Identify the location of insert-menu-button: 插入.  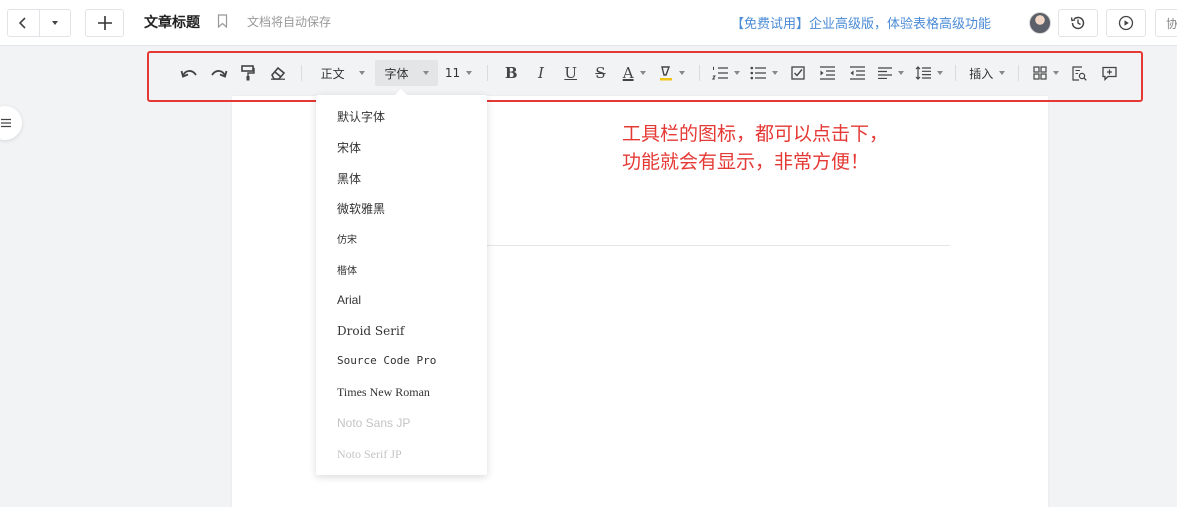
(987, 73).